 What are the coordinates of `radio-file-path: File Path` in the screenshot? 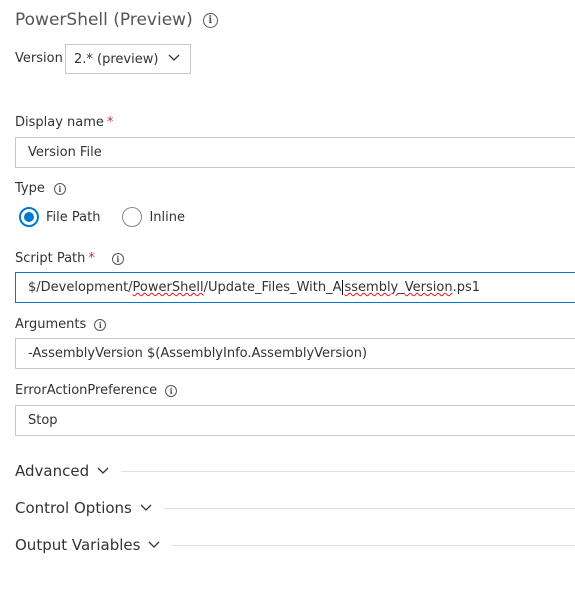 It's located at (59, 217).